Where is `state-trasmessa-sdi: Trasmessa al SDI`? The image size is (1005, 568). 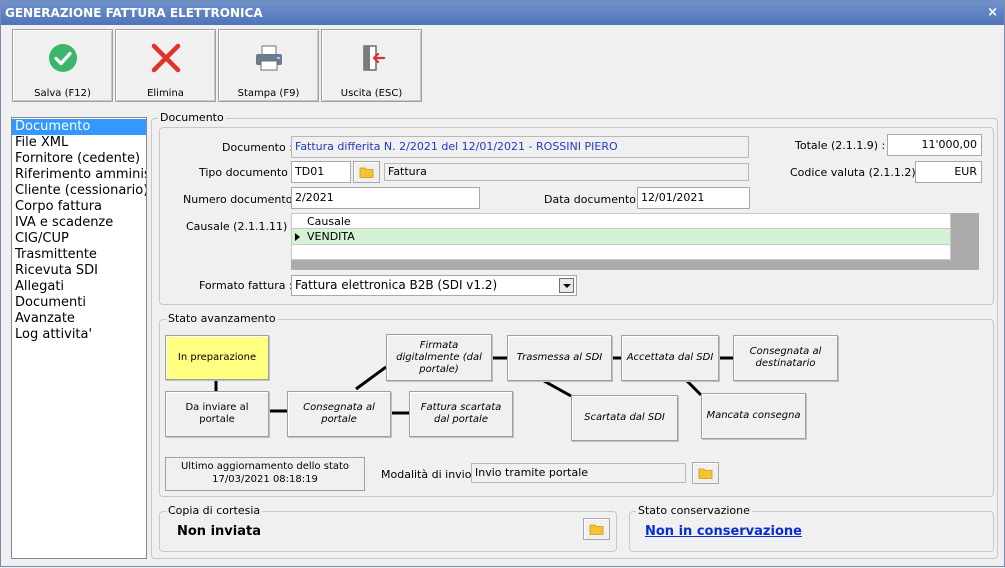 state-trasmessa-sdi: Trasmessa al SDI is located at coordinates (559, 358).